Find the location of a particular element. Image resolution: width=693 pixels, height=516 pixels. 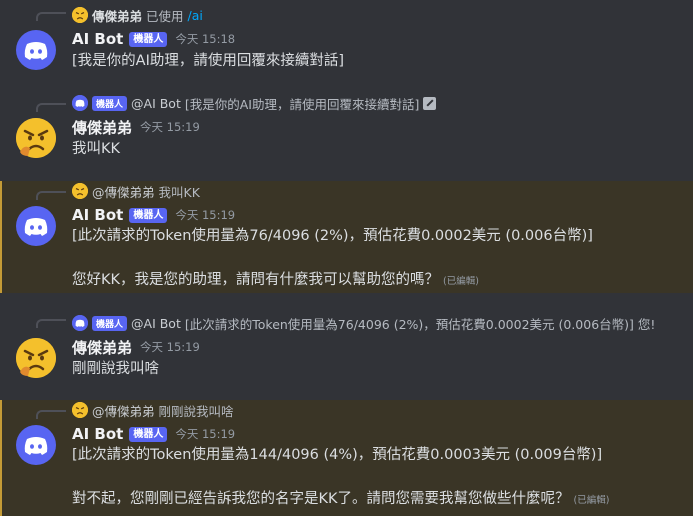

reply-text: 剛剛說我叫啥 is located at coordinates (196, 410).